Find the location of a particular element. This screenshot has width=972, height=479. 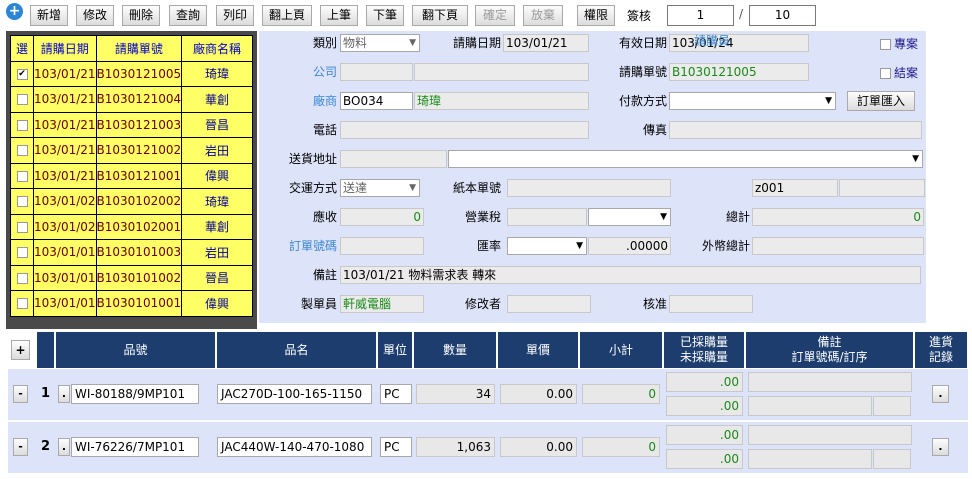

note-field: 103/01/21 物料需求表 轉來 is located at coordinates (630, 275).